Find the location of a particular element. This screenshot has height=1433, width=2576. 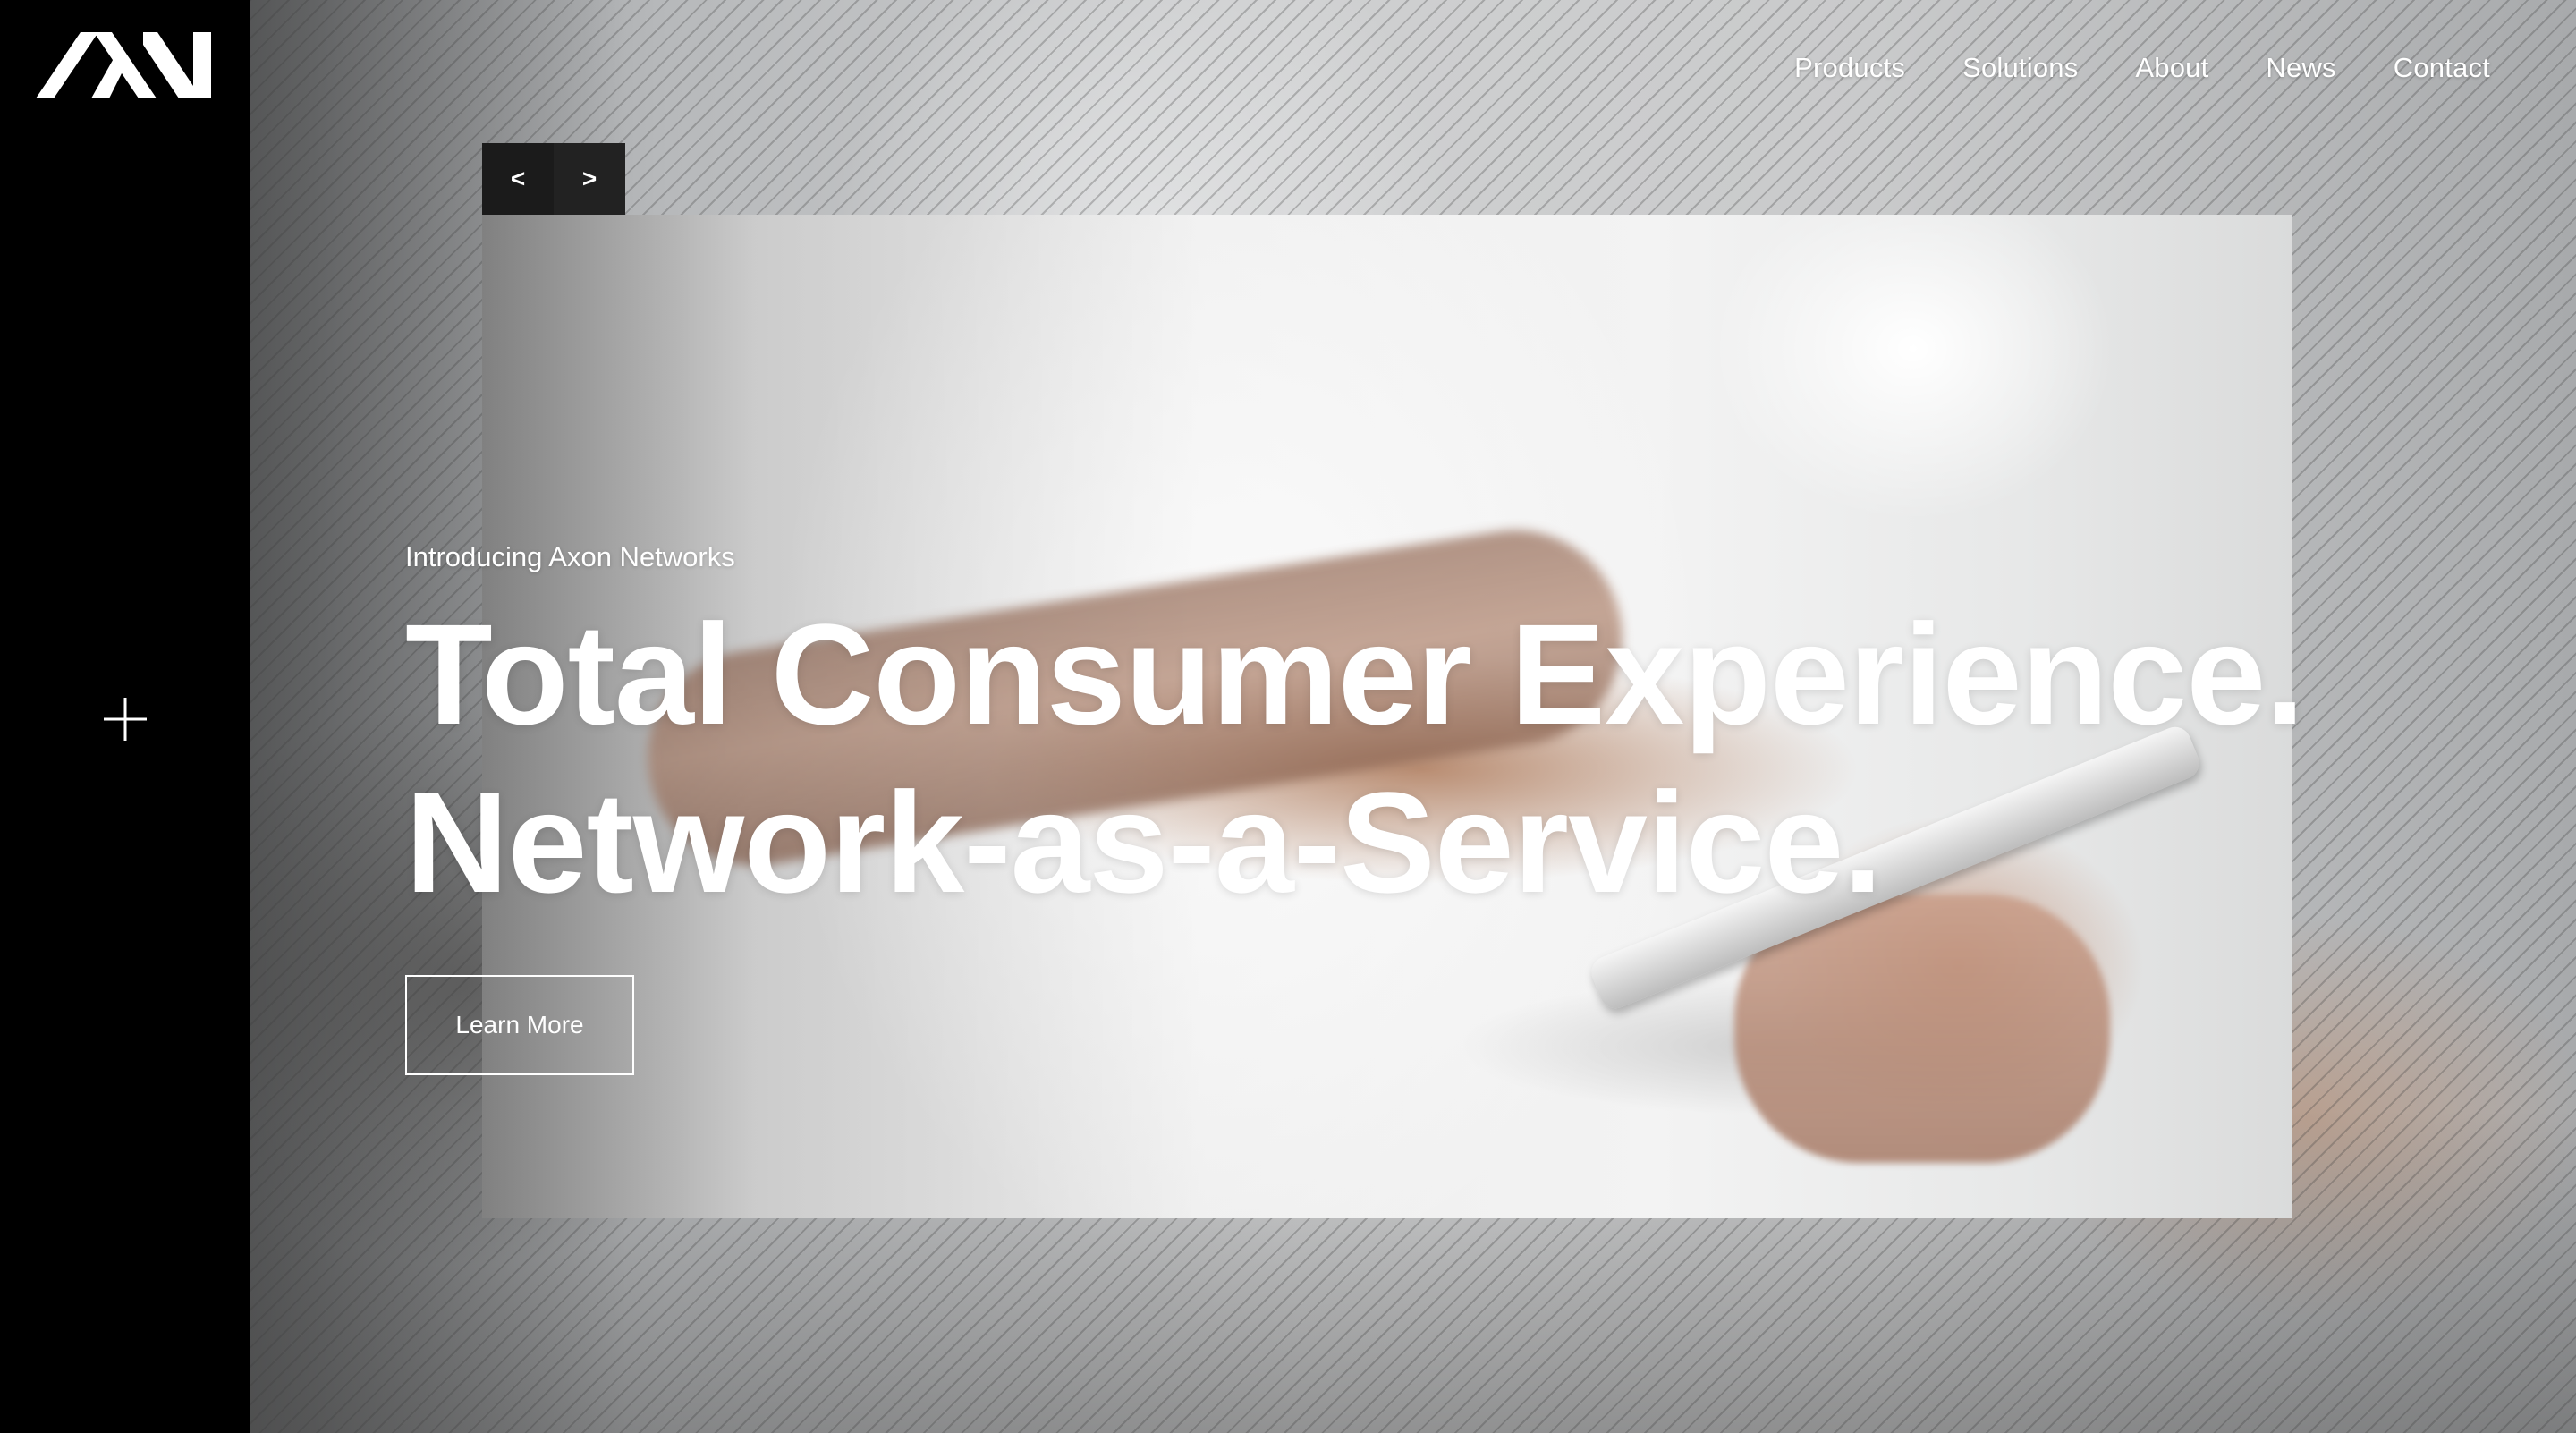

axon-networks-logo-icon is located at coordinates (125, 65).